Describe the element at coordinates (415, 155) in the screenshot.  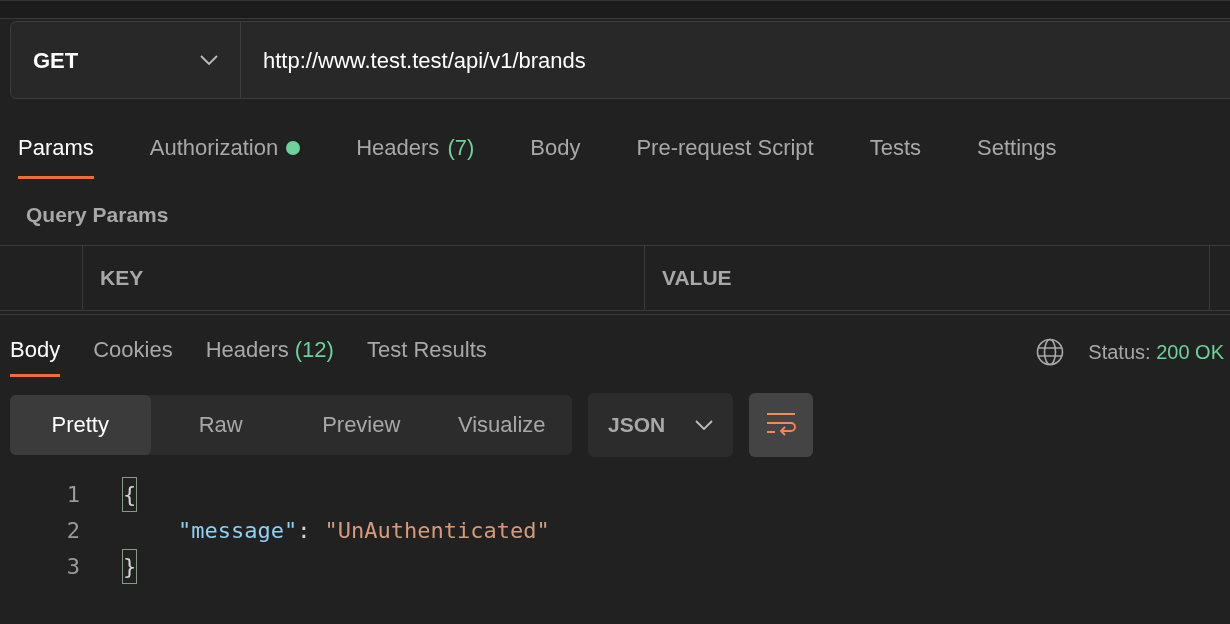
I see `request-tab: Headers (7)` at that location.